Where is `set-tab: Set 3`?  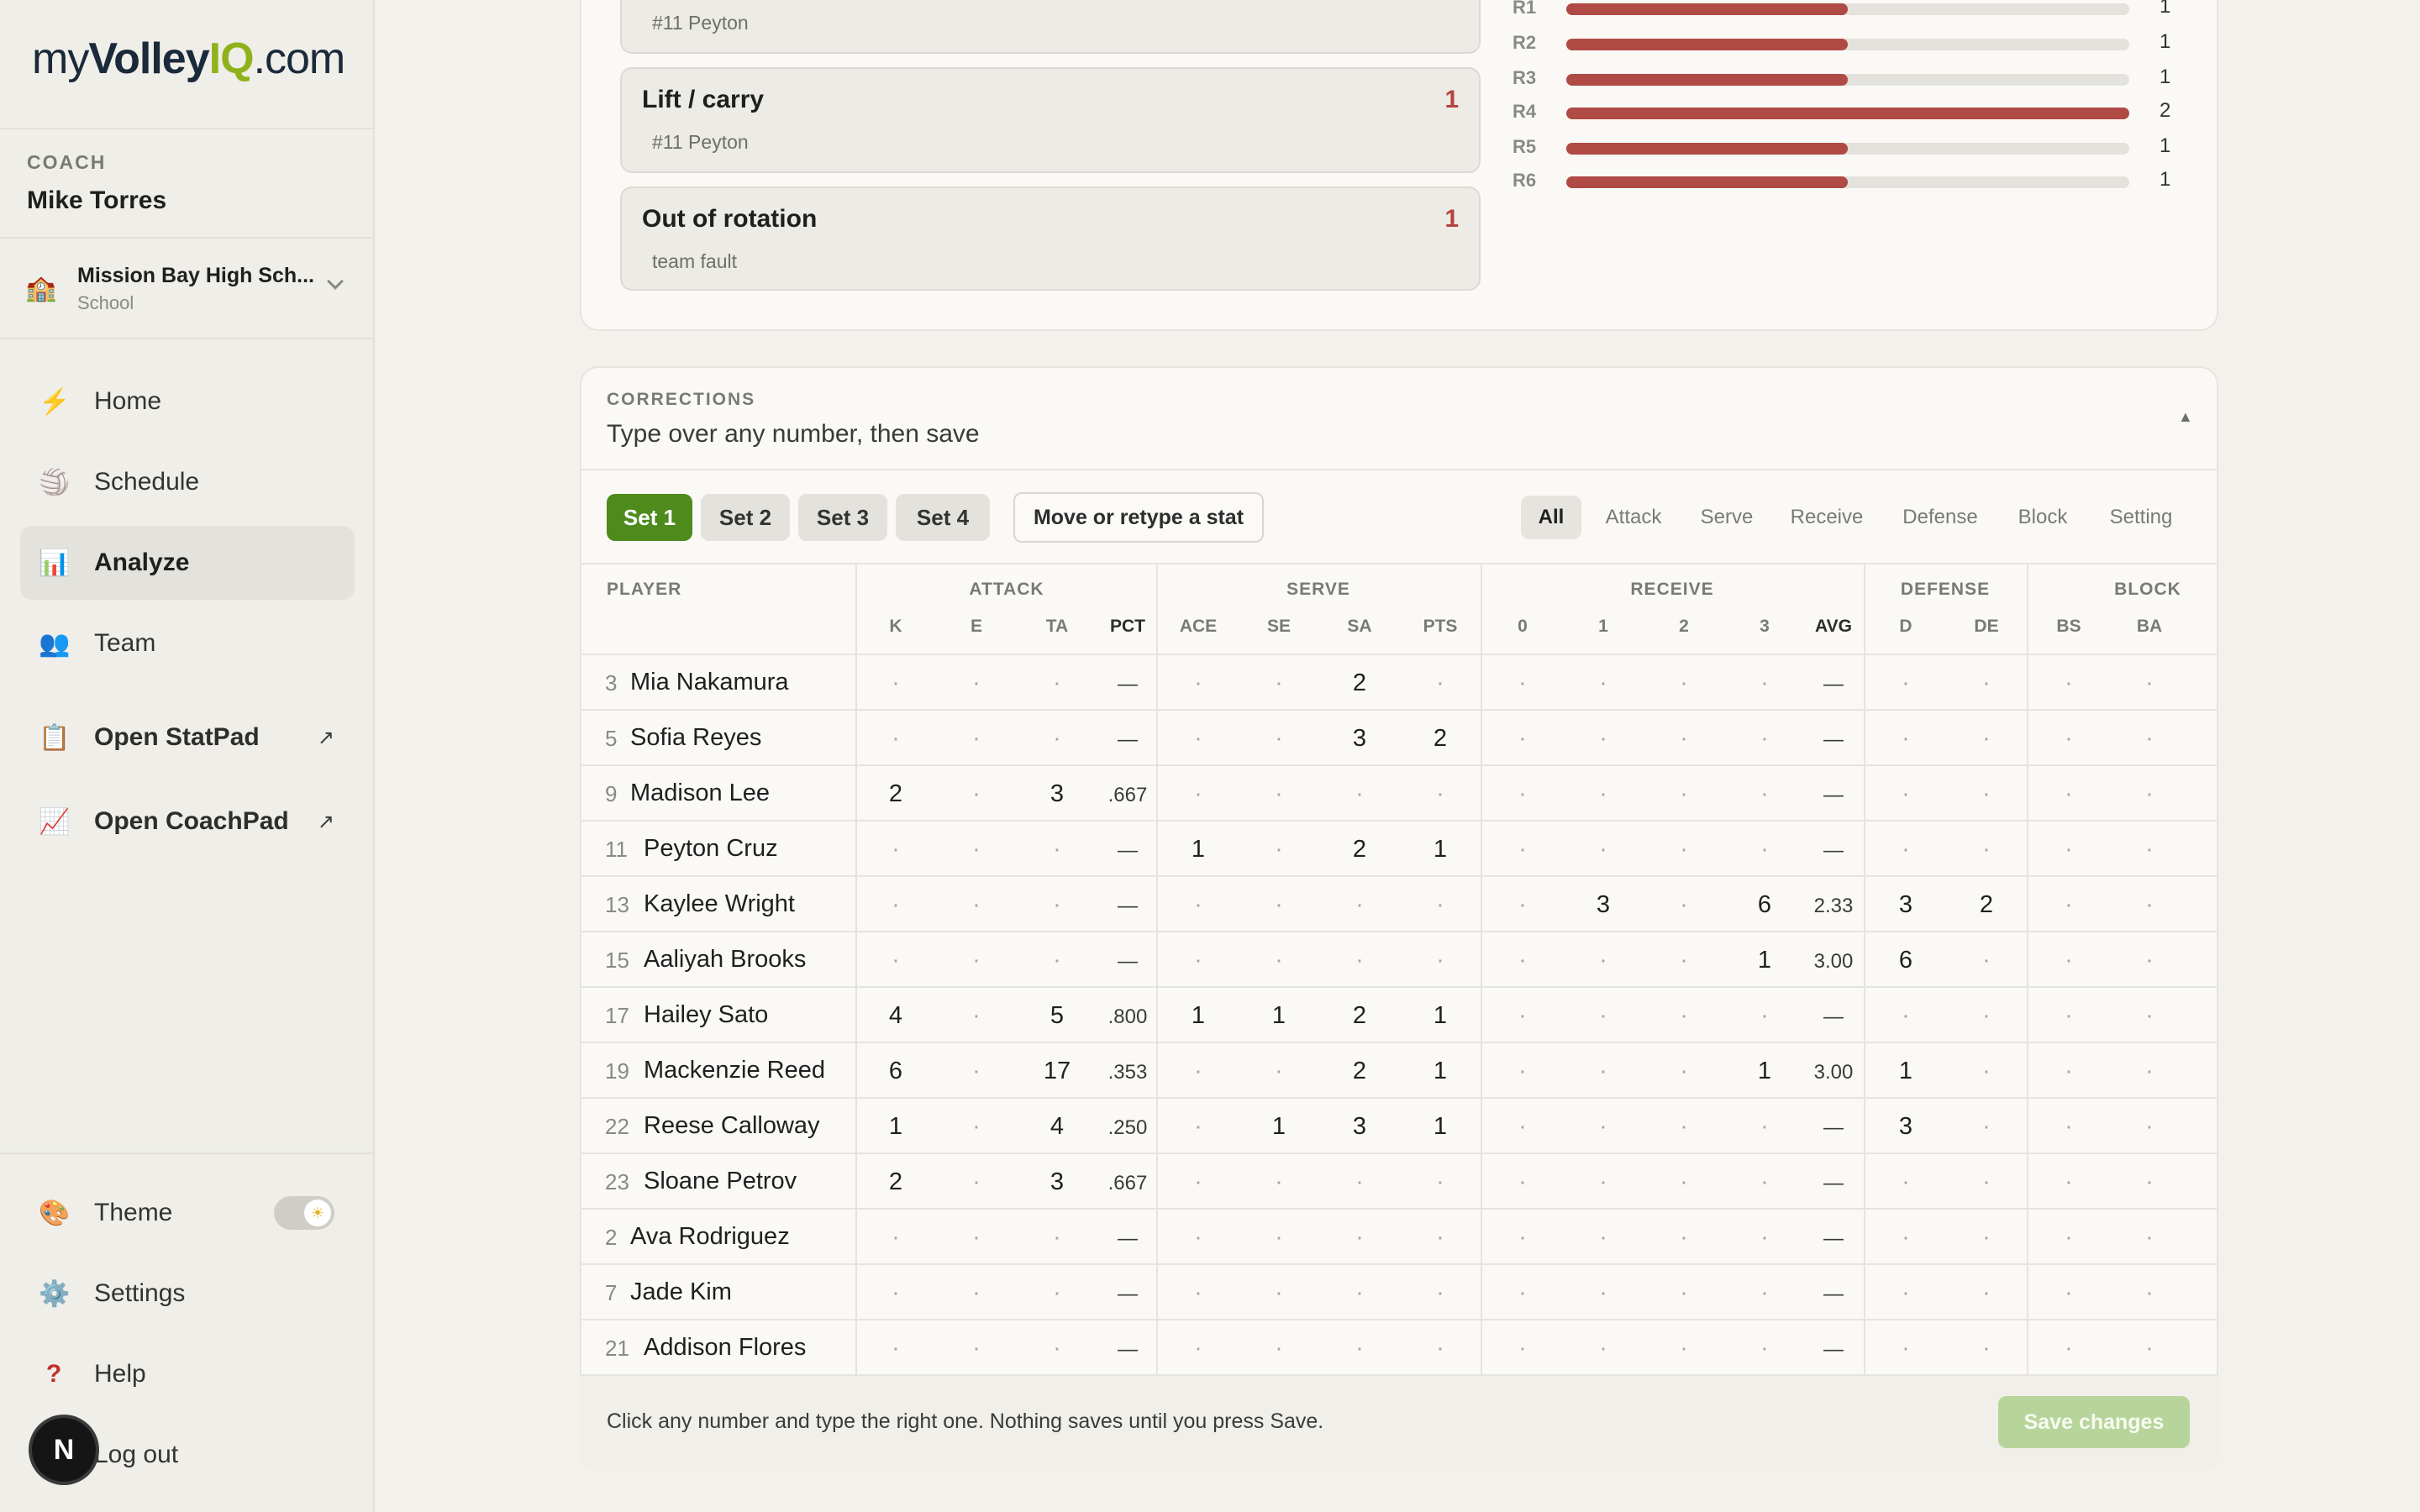
set-tab: Set 3 is located at coordinates (842, 517).